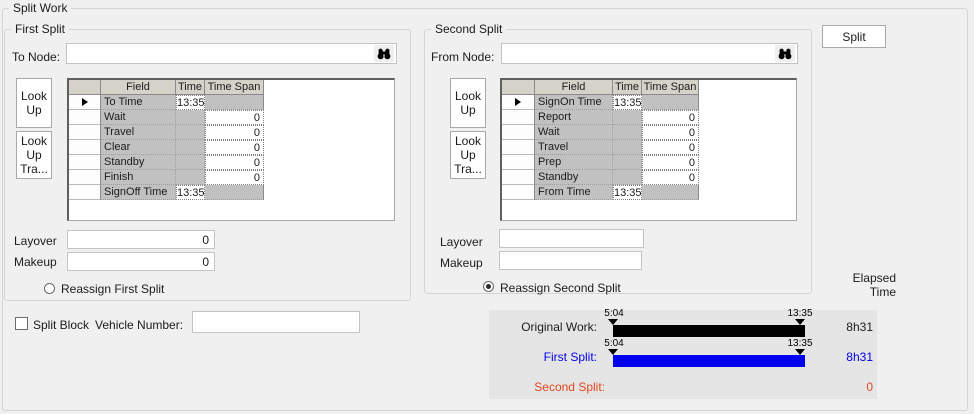 The height and width of the screenshot is (414, 974). I want to click on grid-row: To Time 13:35, so click(231, 102).